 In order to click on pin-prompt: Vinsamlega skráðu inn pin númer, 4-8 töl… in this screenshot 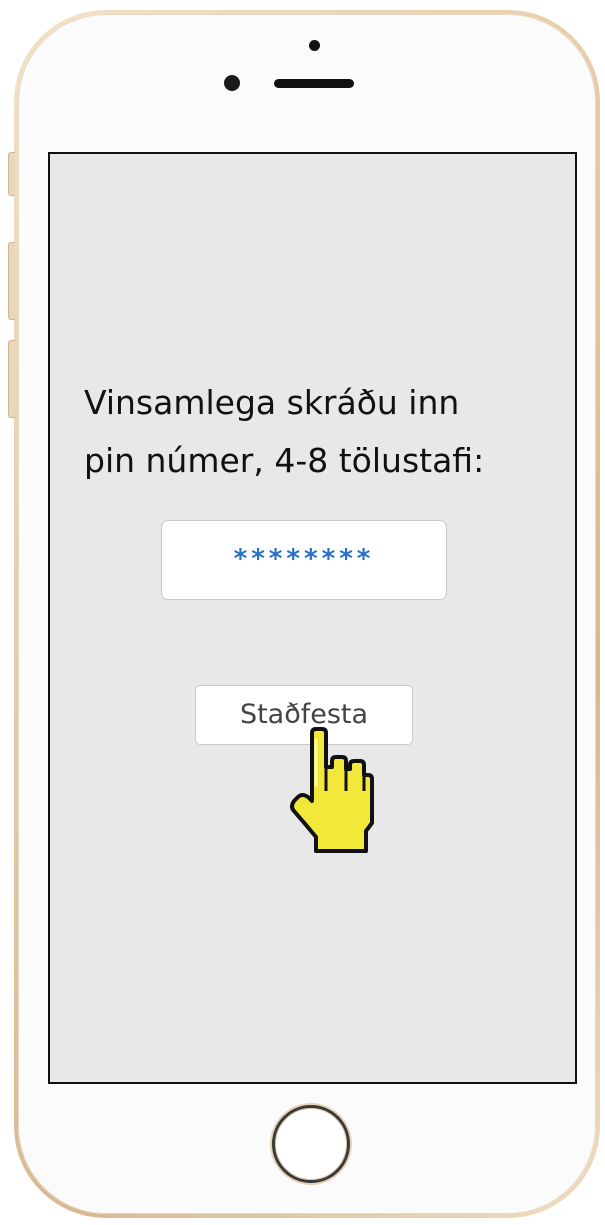, I will do `click(324, 432)`.